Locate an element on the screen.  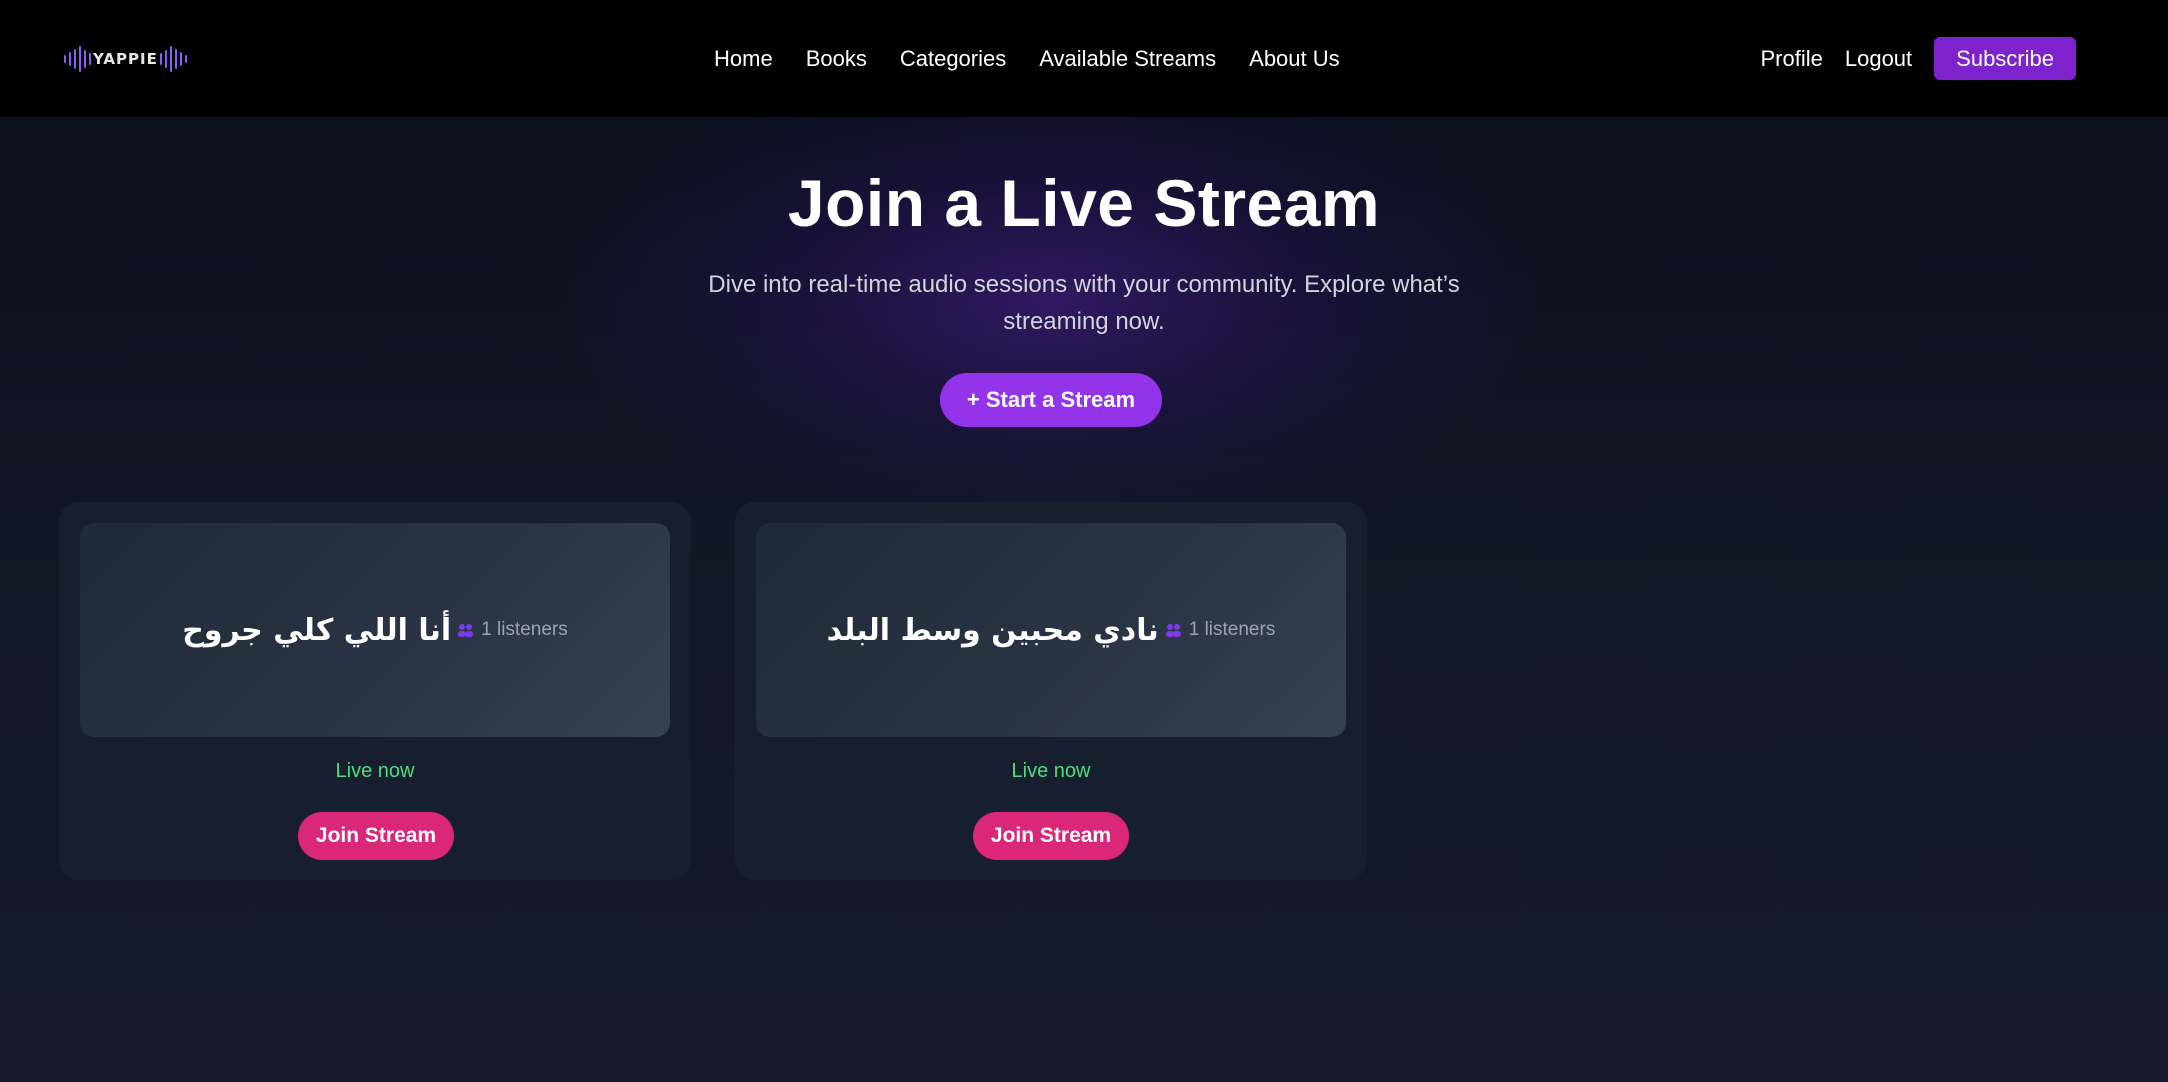
stream-title: أنا اللي كلي جروح is located at coordinates (317, 630).